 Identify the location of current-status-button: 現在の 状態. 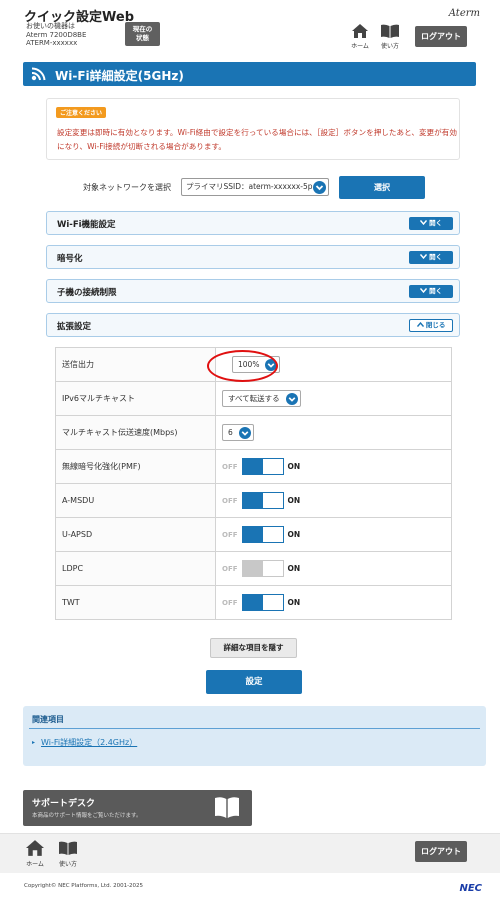
(142, 34).